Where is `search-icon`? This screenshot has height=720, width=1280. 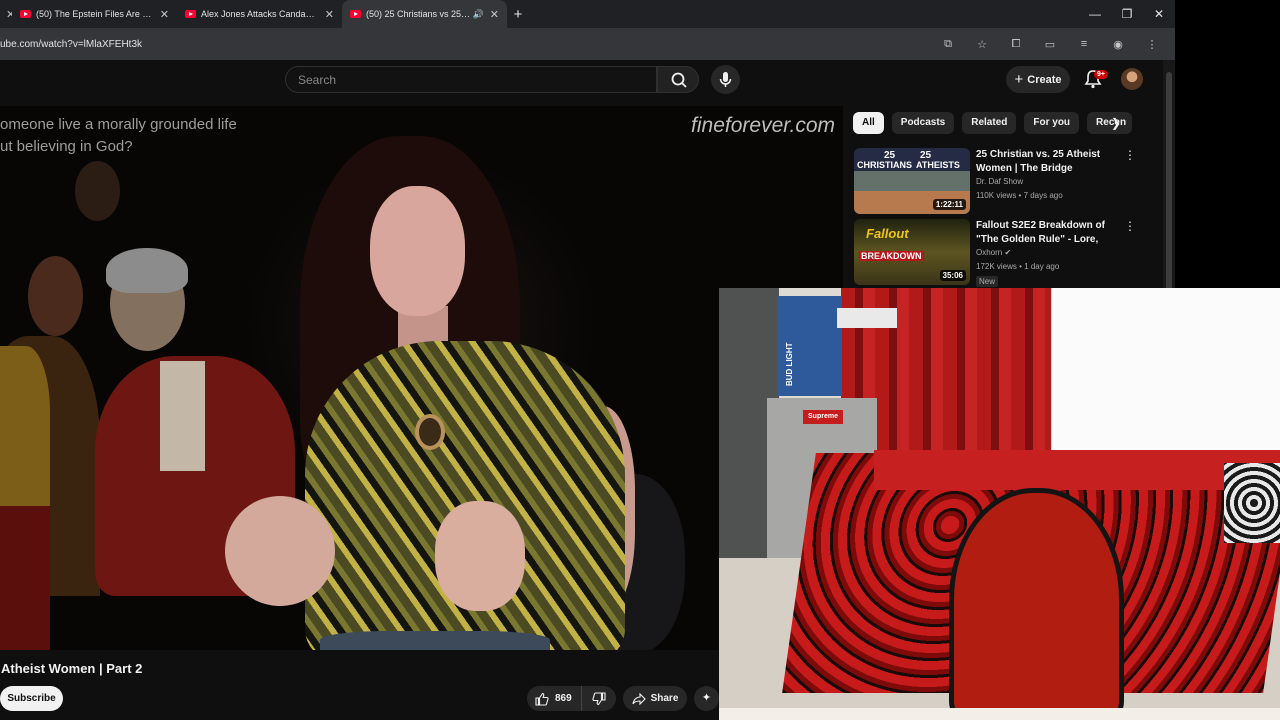
search-icon is located at coordinates (679, 80).